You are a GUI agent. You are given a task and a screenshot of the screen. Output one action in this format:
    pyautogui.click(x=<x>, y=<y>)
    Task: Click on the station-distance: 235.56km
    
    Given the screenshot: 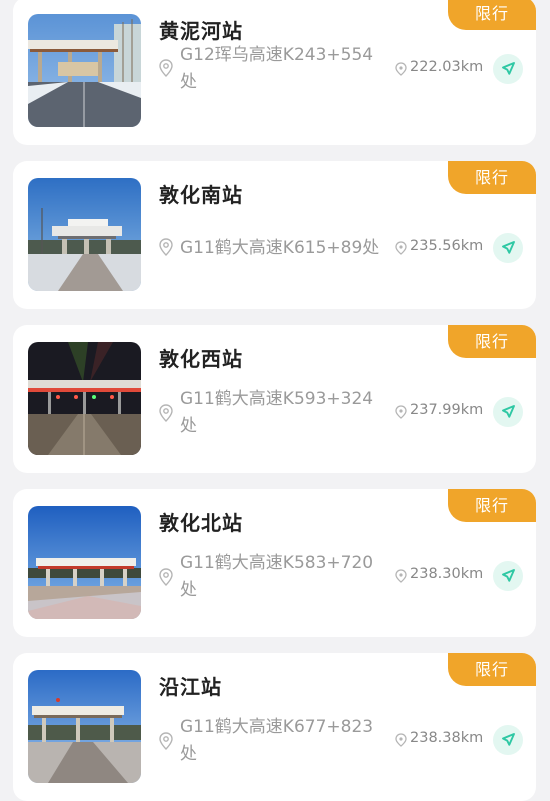 What is the action you would take?
    pyautogui.click(x=447, y=246)
    